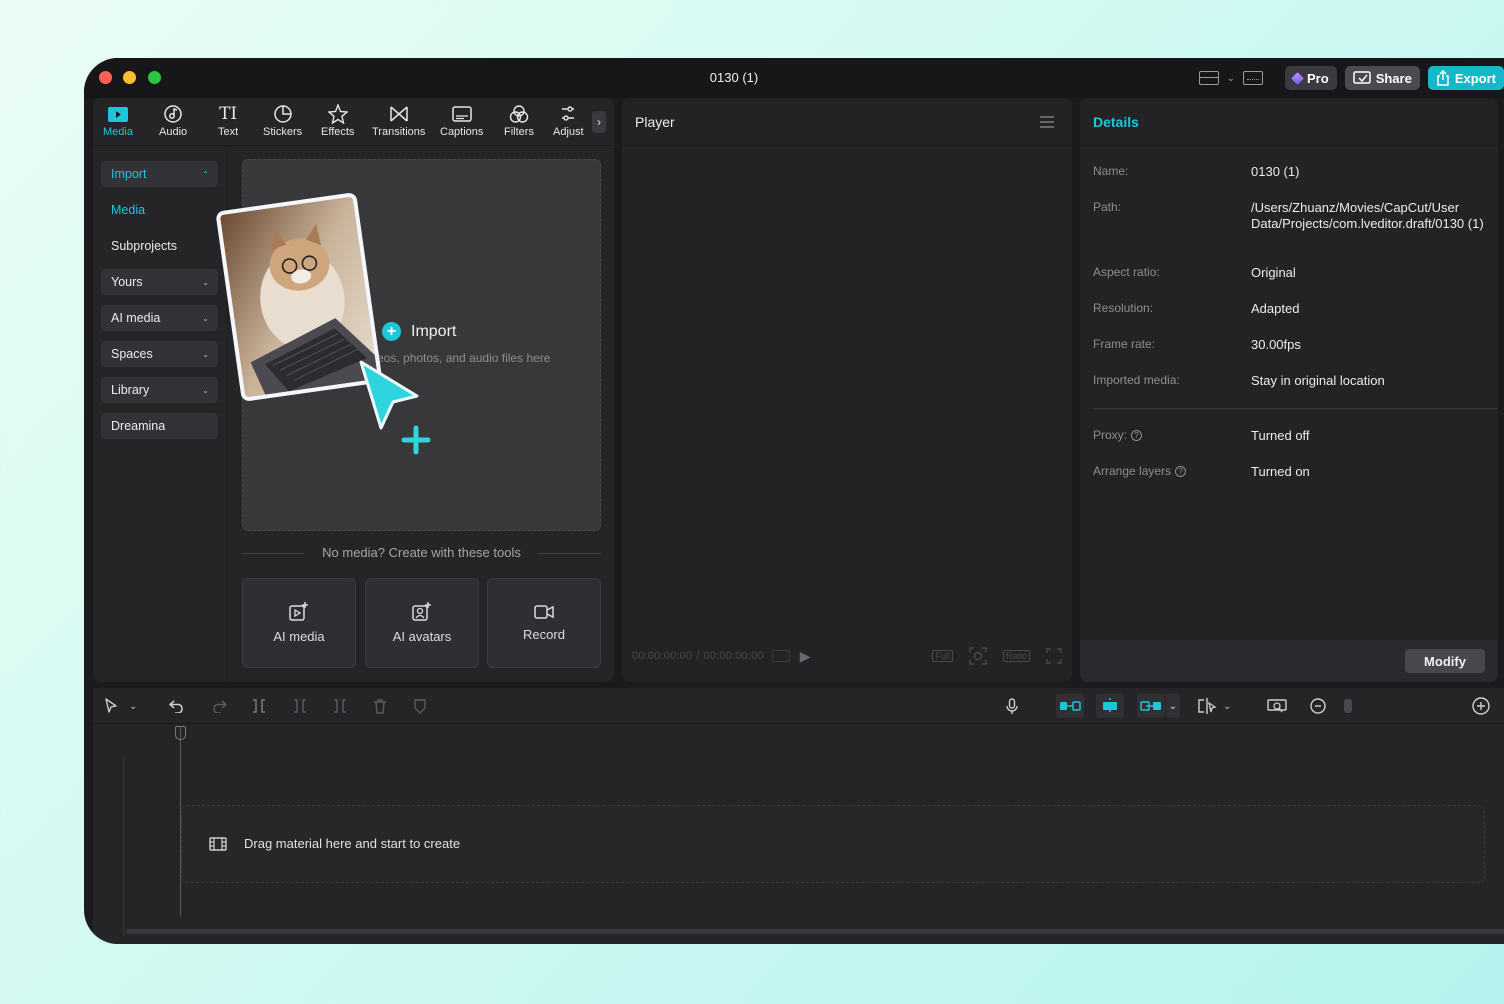 This screenshot has width=1504, height=1004. What do you see at coordinates (434, 331) in the screenshot?
I see `import-label: Import` at bounding box center [434, 331].